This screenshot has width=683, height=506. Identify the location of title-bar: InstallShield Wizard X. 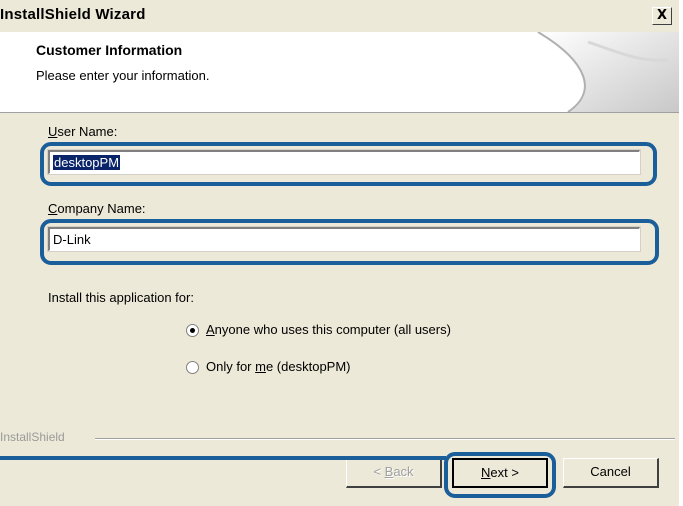
(339, 16).